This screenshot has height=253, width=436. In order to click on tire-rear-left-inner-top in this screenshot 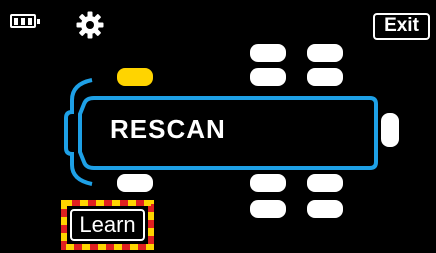, I will do `click(325, 53)`.